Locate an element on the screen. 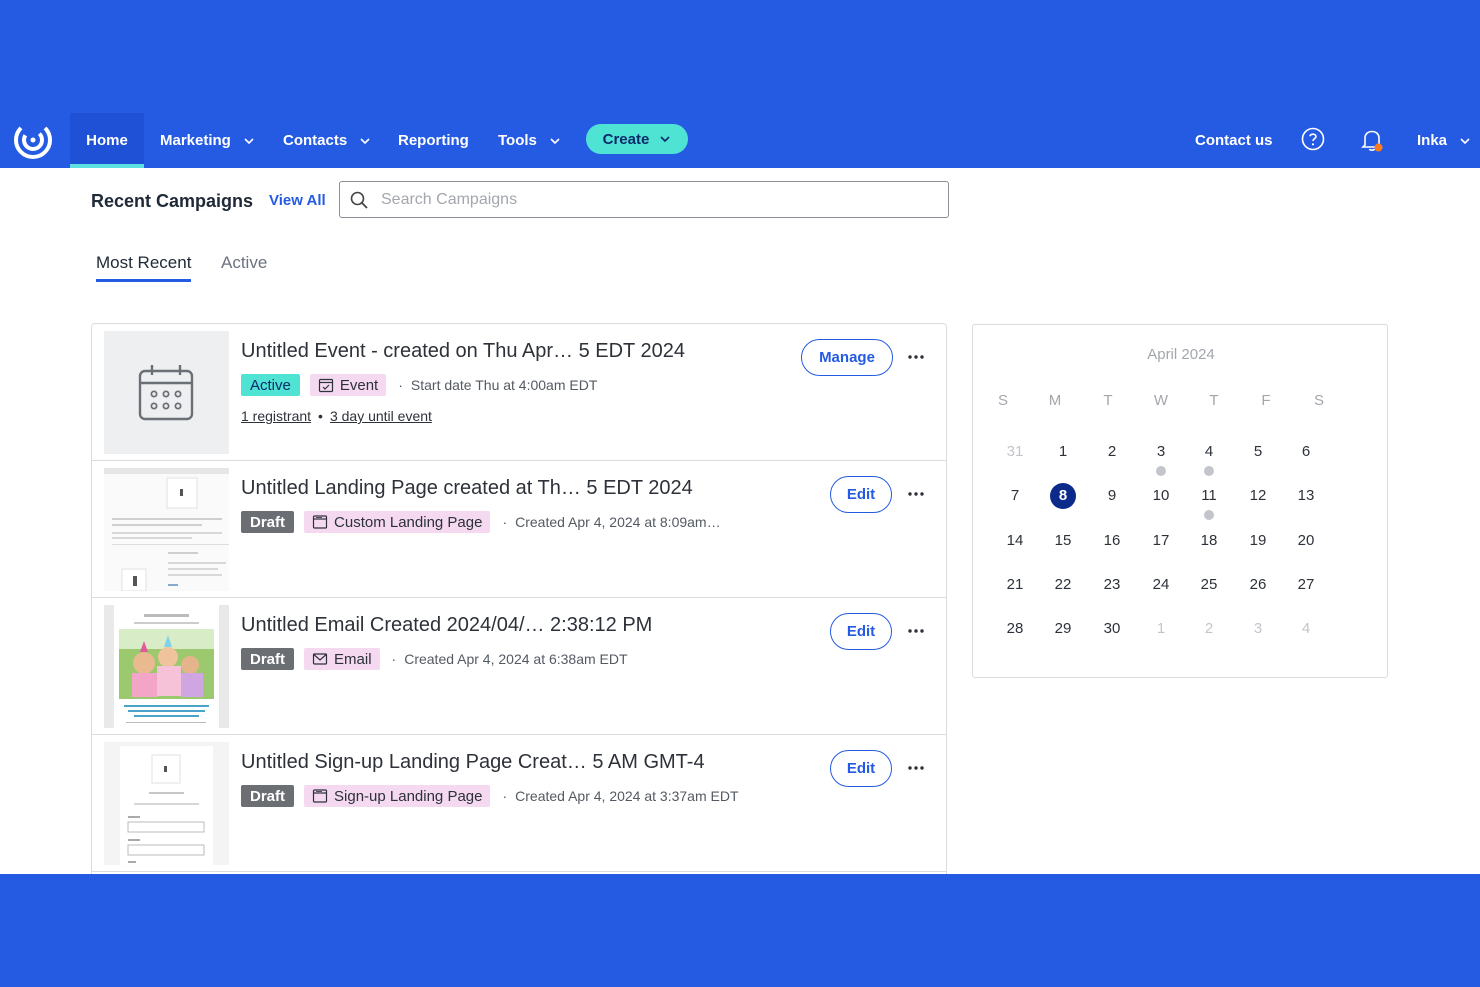  calendar-day-number: 8 is located at coordinates (1063, 496).